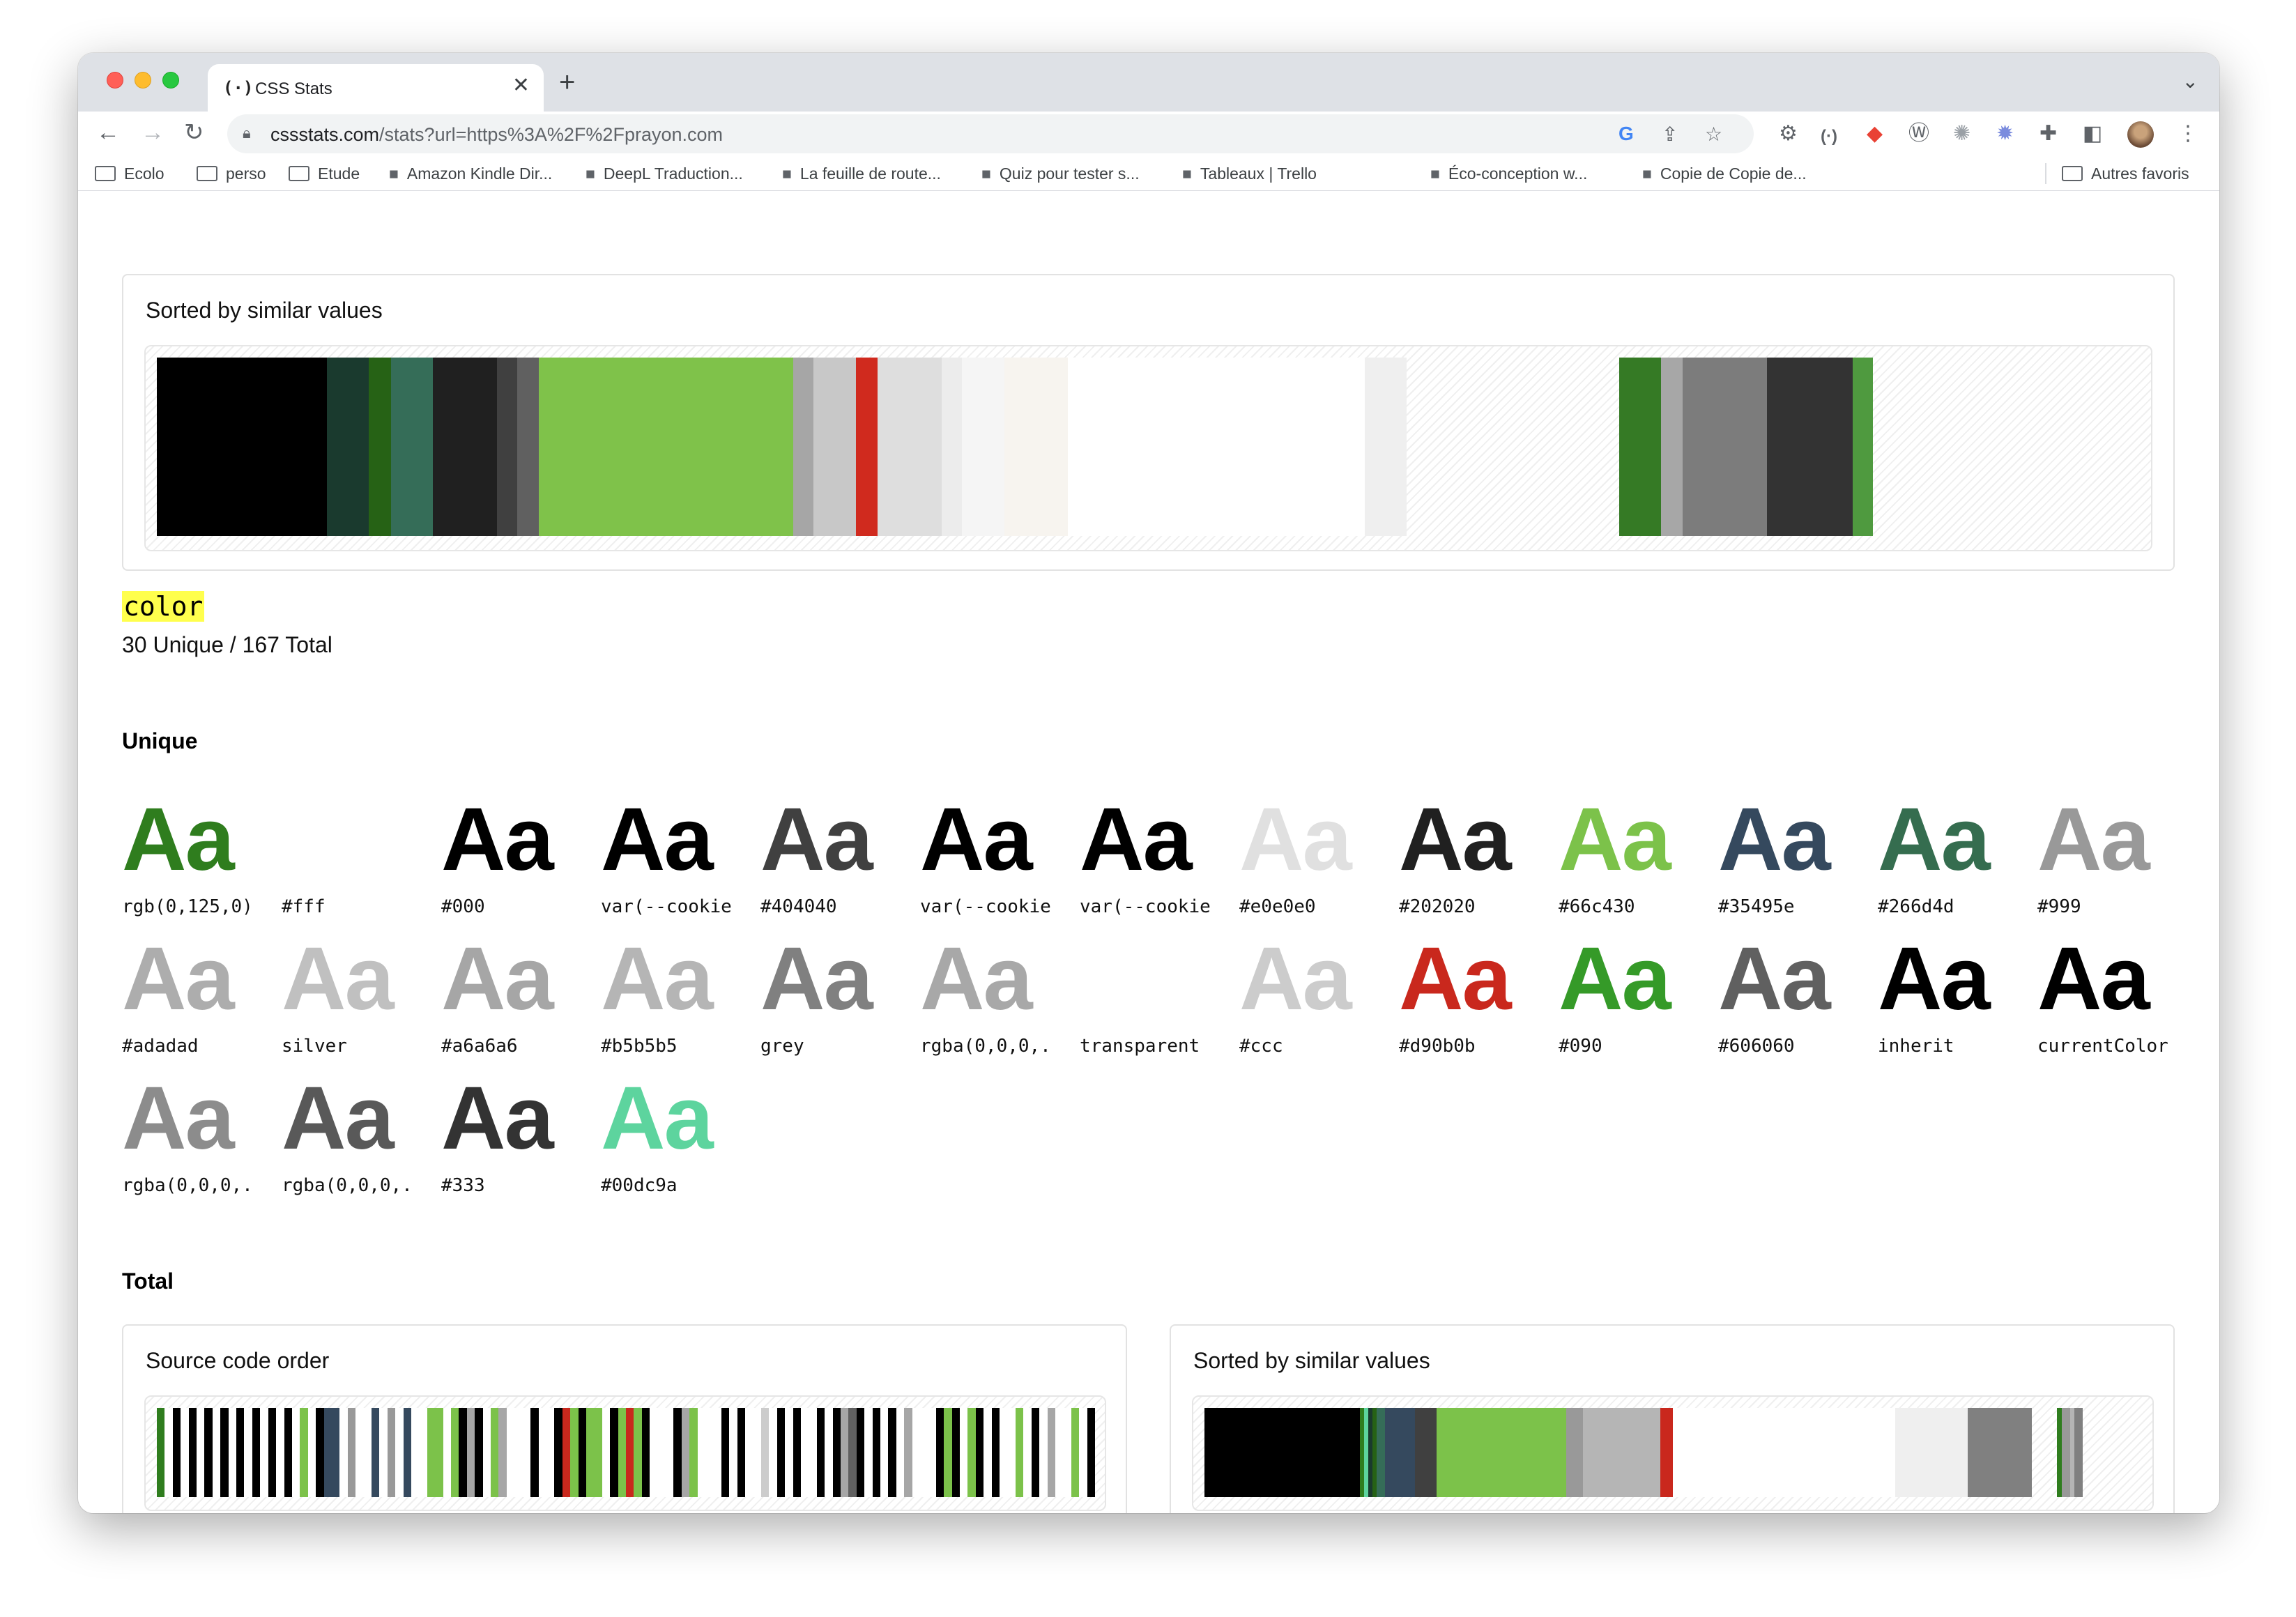  What do you see at coordinates (551, 134) in the screenshot?
I see `url-path: /stats?url=https%3A%2F%2Fprayon.com` at bounding box center [551, 134].